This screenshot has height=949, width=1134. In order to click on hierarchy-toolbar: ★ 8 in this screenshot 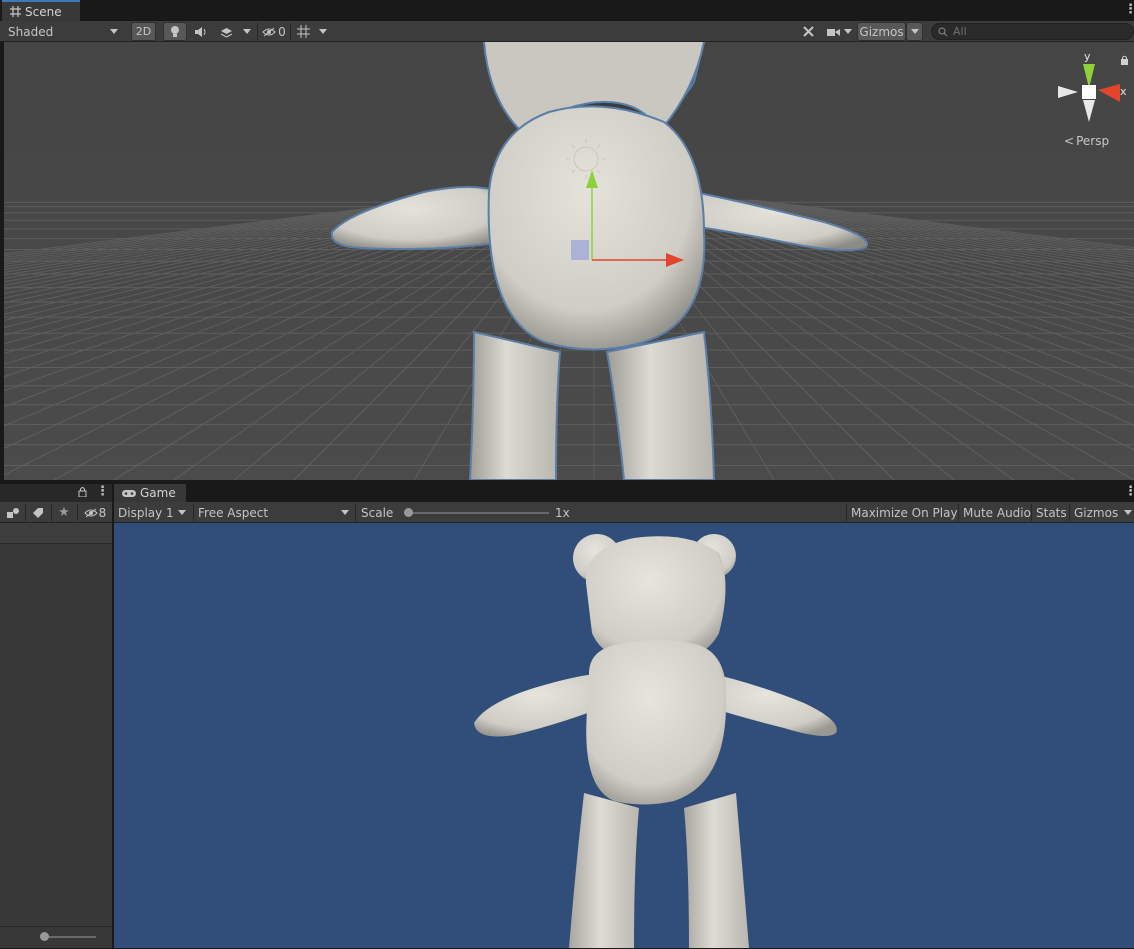, I will do `click(56, 512)`.